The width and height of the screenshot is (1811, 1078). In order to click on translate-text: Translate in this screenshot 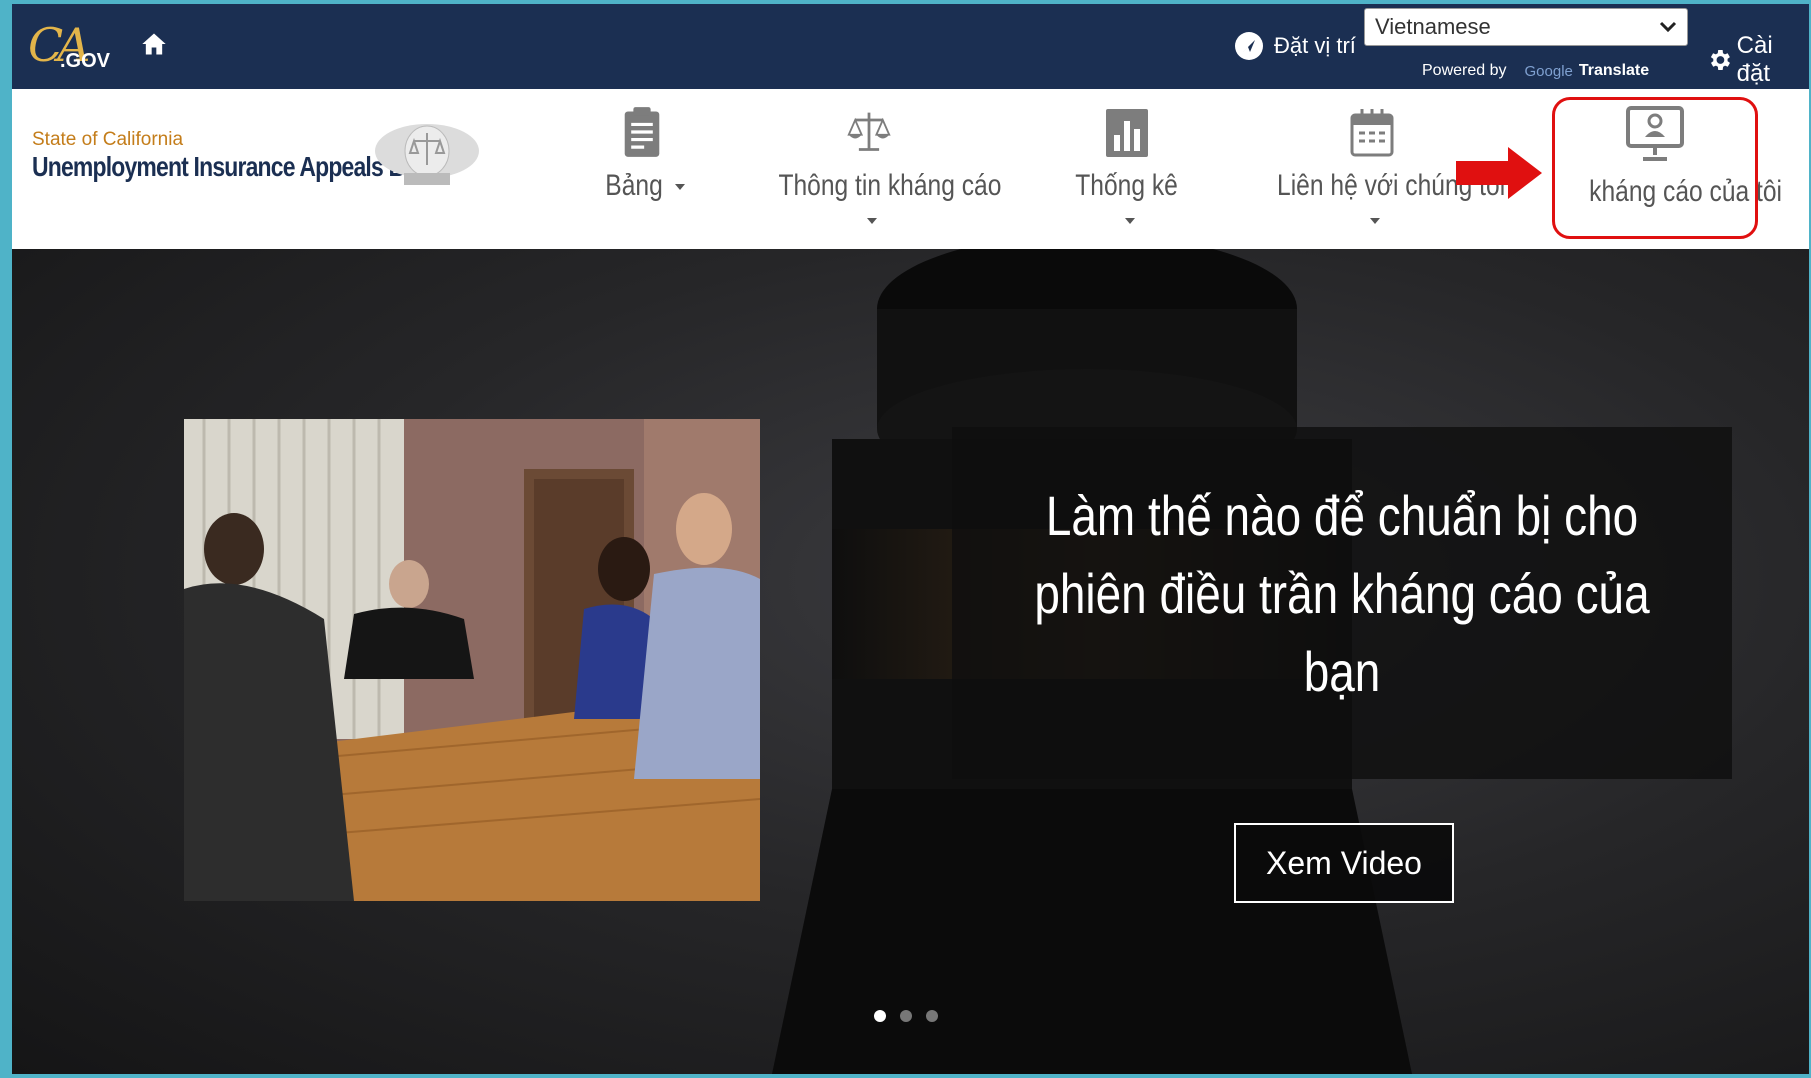, I will do `click(1614, 70)`.